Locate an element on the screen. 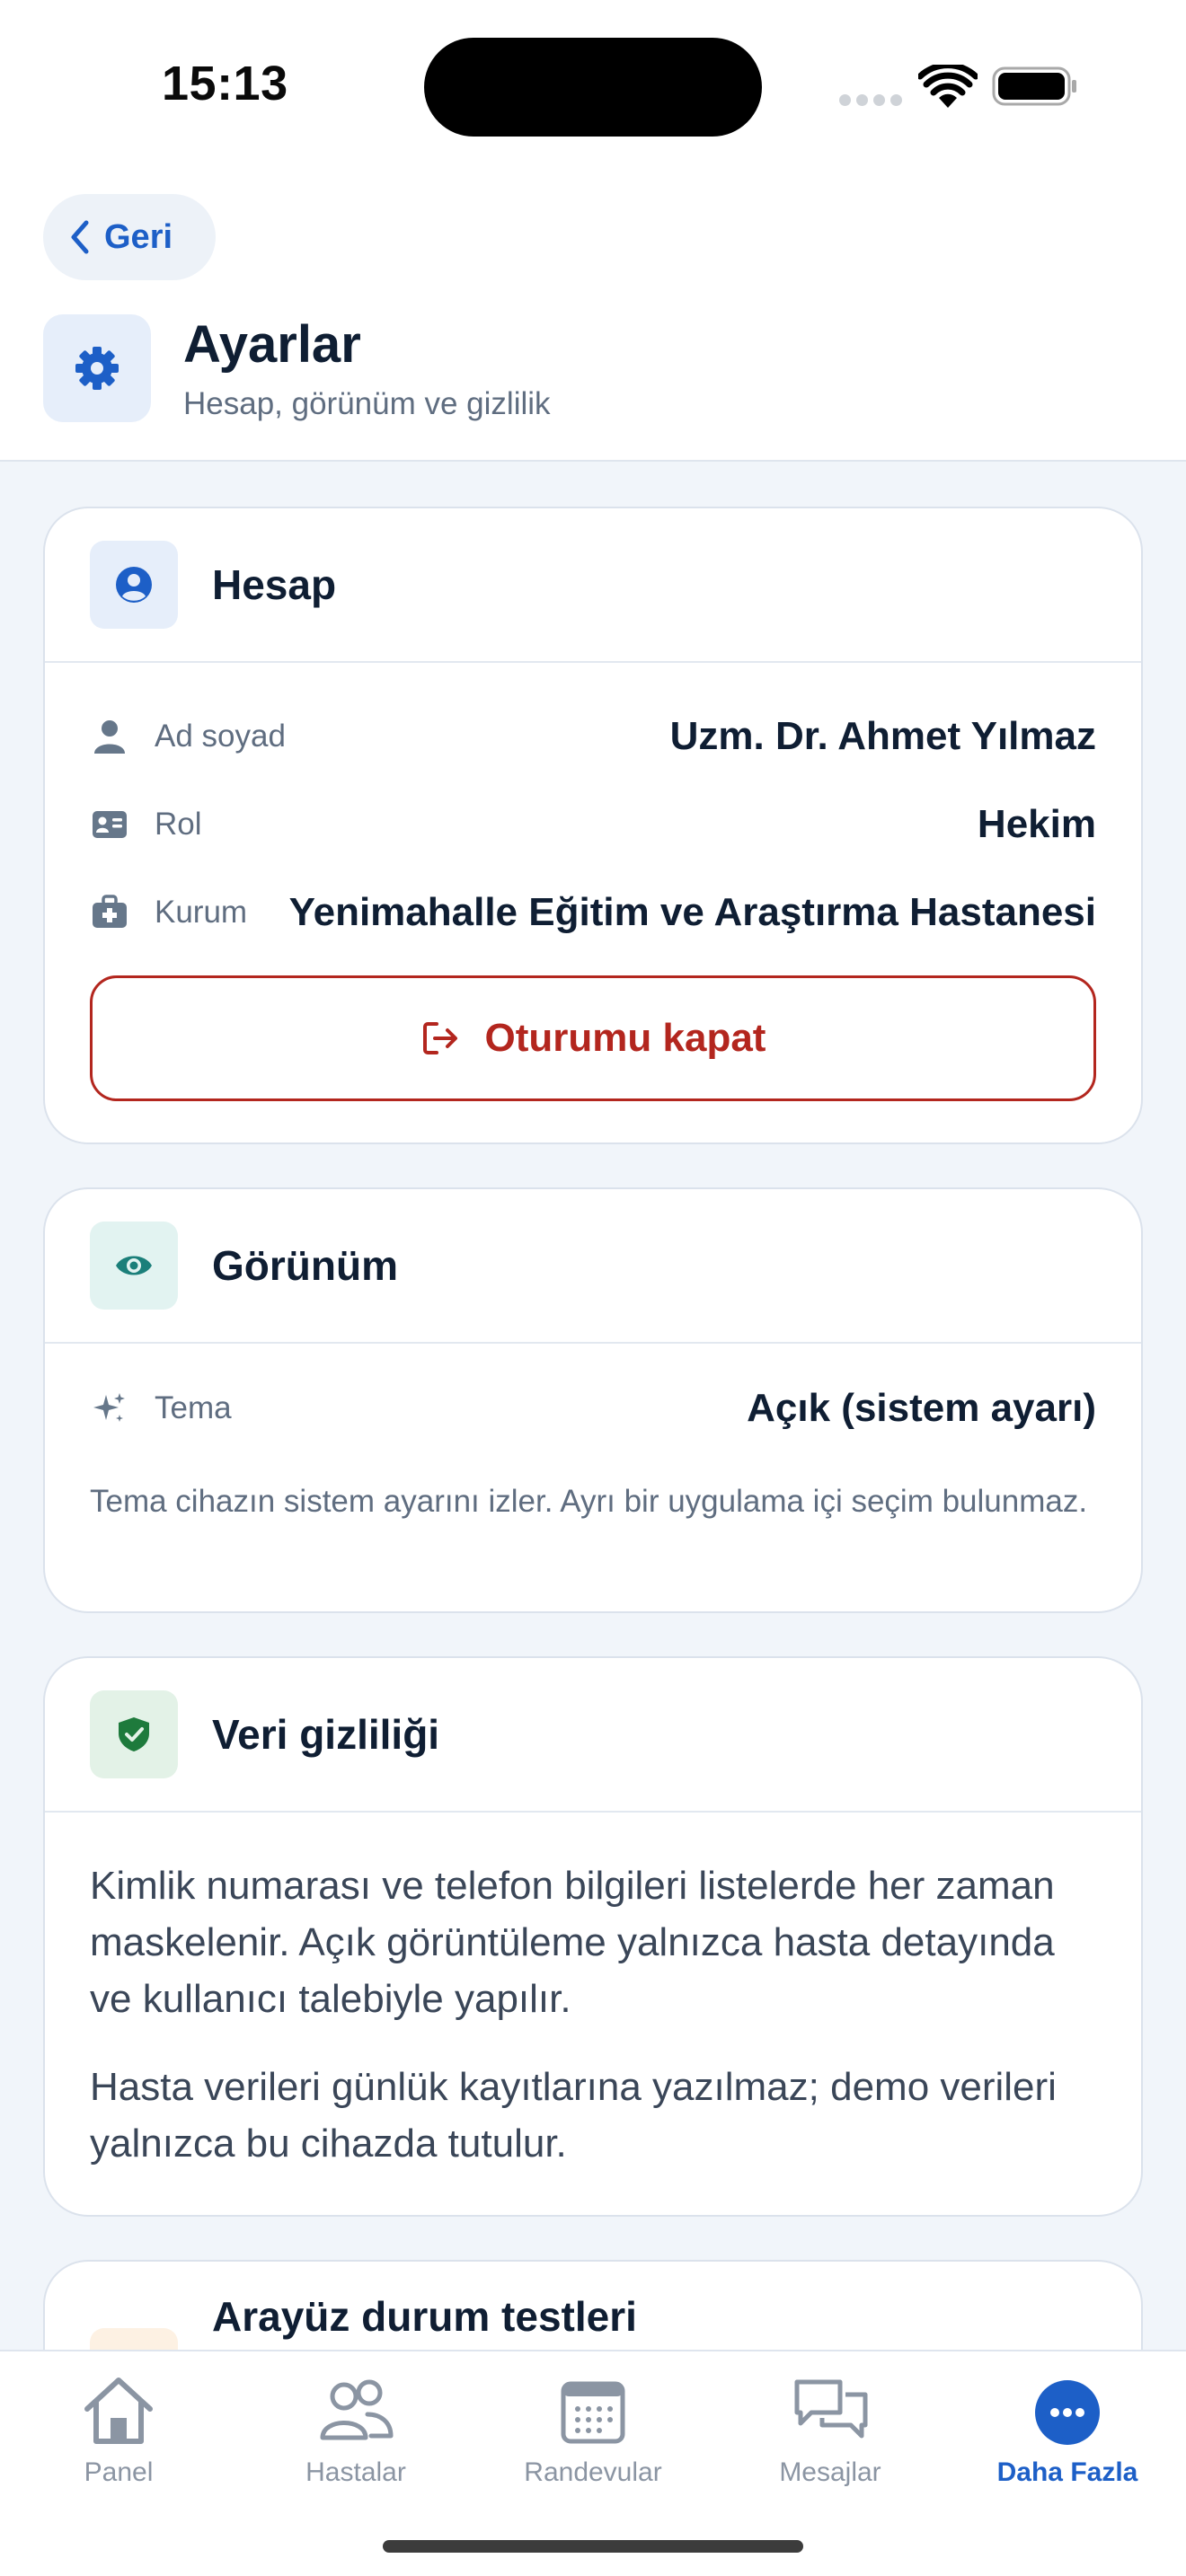 Image resolution: width=1186 pixels, height=2576 pixels. account-row-name: Ad soyad Uzm. Dr. Ahmet Yılmaz is located at coordinates (593, 736).